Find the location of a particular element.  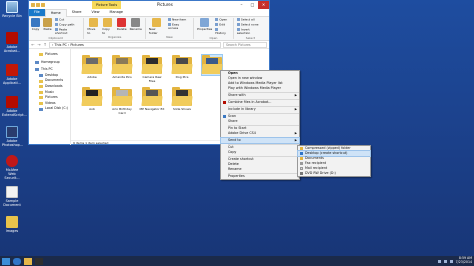

maximize-button: □ is located at coordinates (252, 5).